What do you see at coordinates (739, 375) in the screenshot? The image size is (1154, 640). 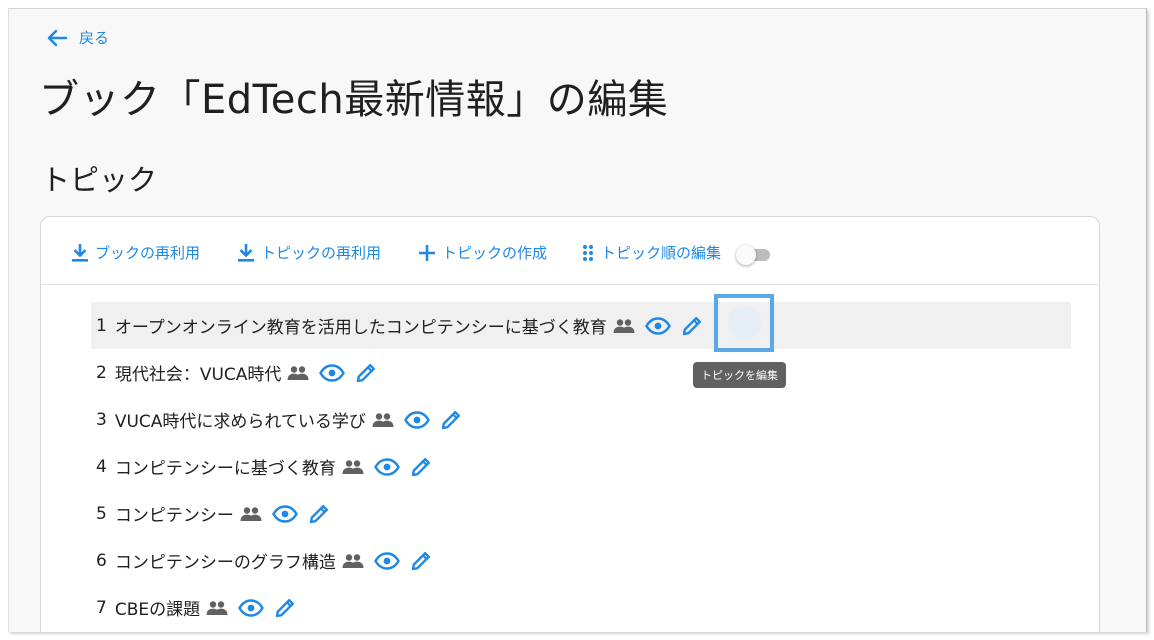 I see `edit-tooltip: トピックを編集` at bounding box center [739, 375].